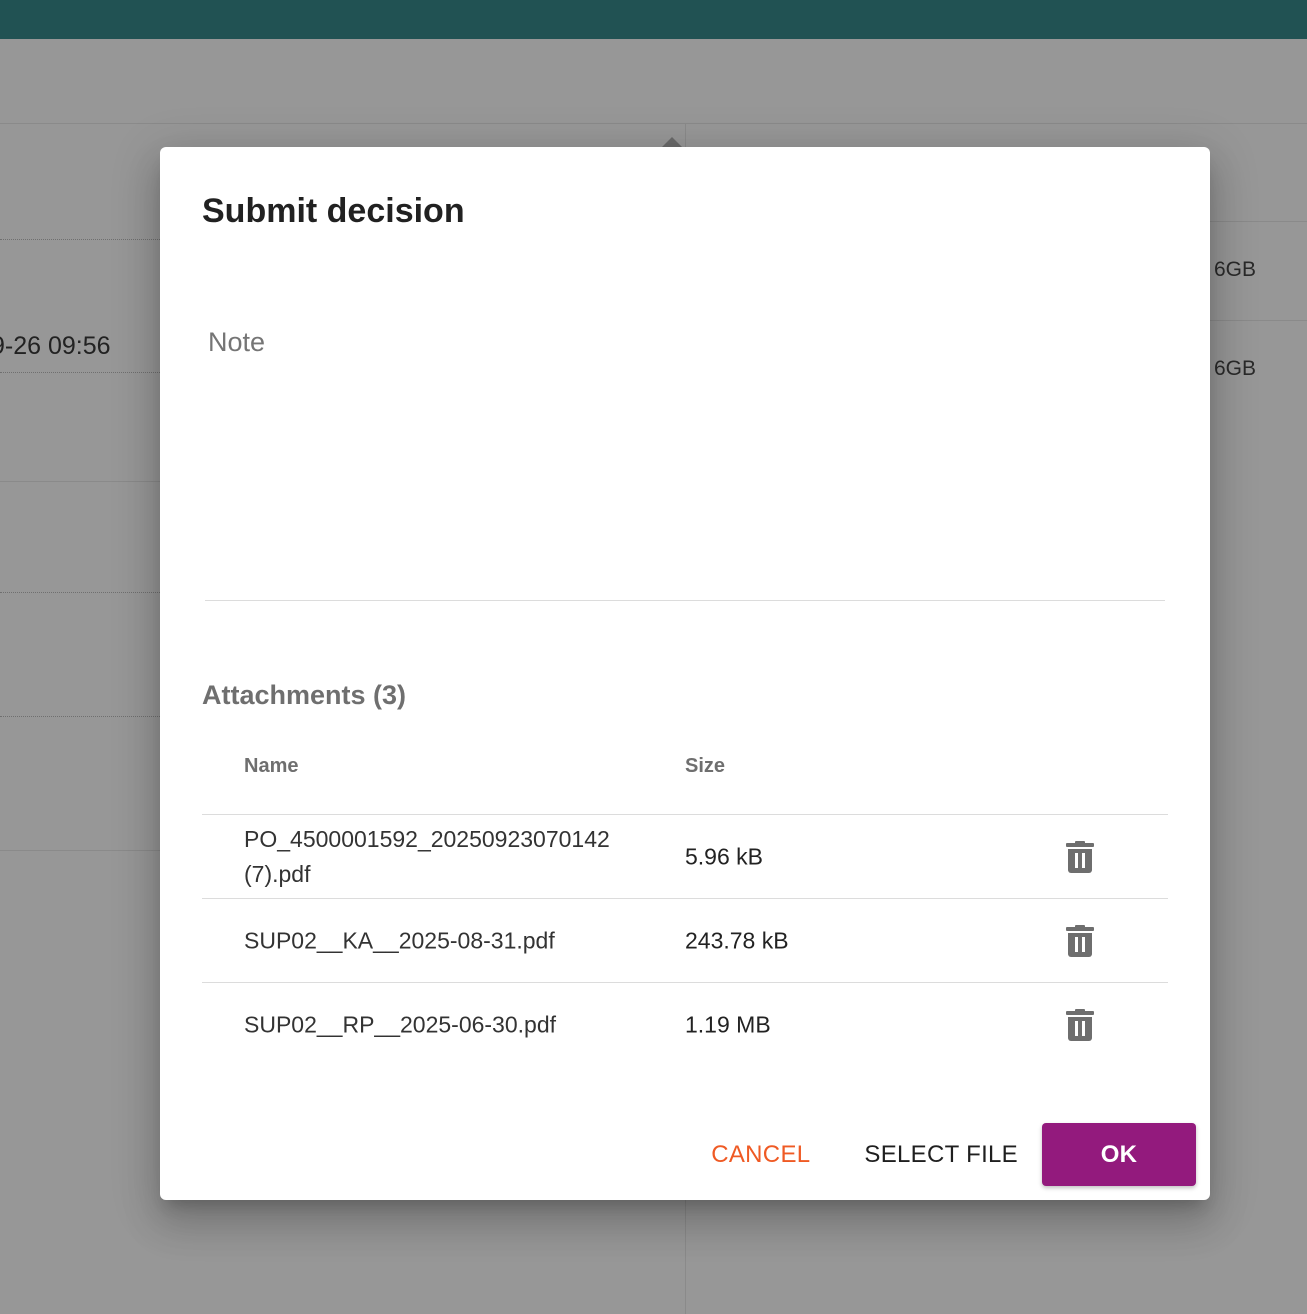 This screenshot has height=1314, width=1307. Describe the element at coordinates (941, 1154) in the screenshot. I see `select-file-button: SELECT FILE` at that location.